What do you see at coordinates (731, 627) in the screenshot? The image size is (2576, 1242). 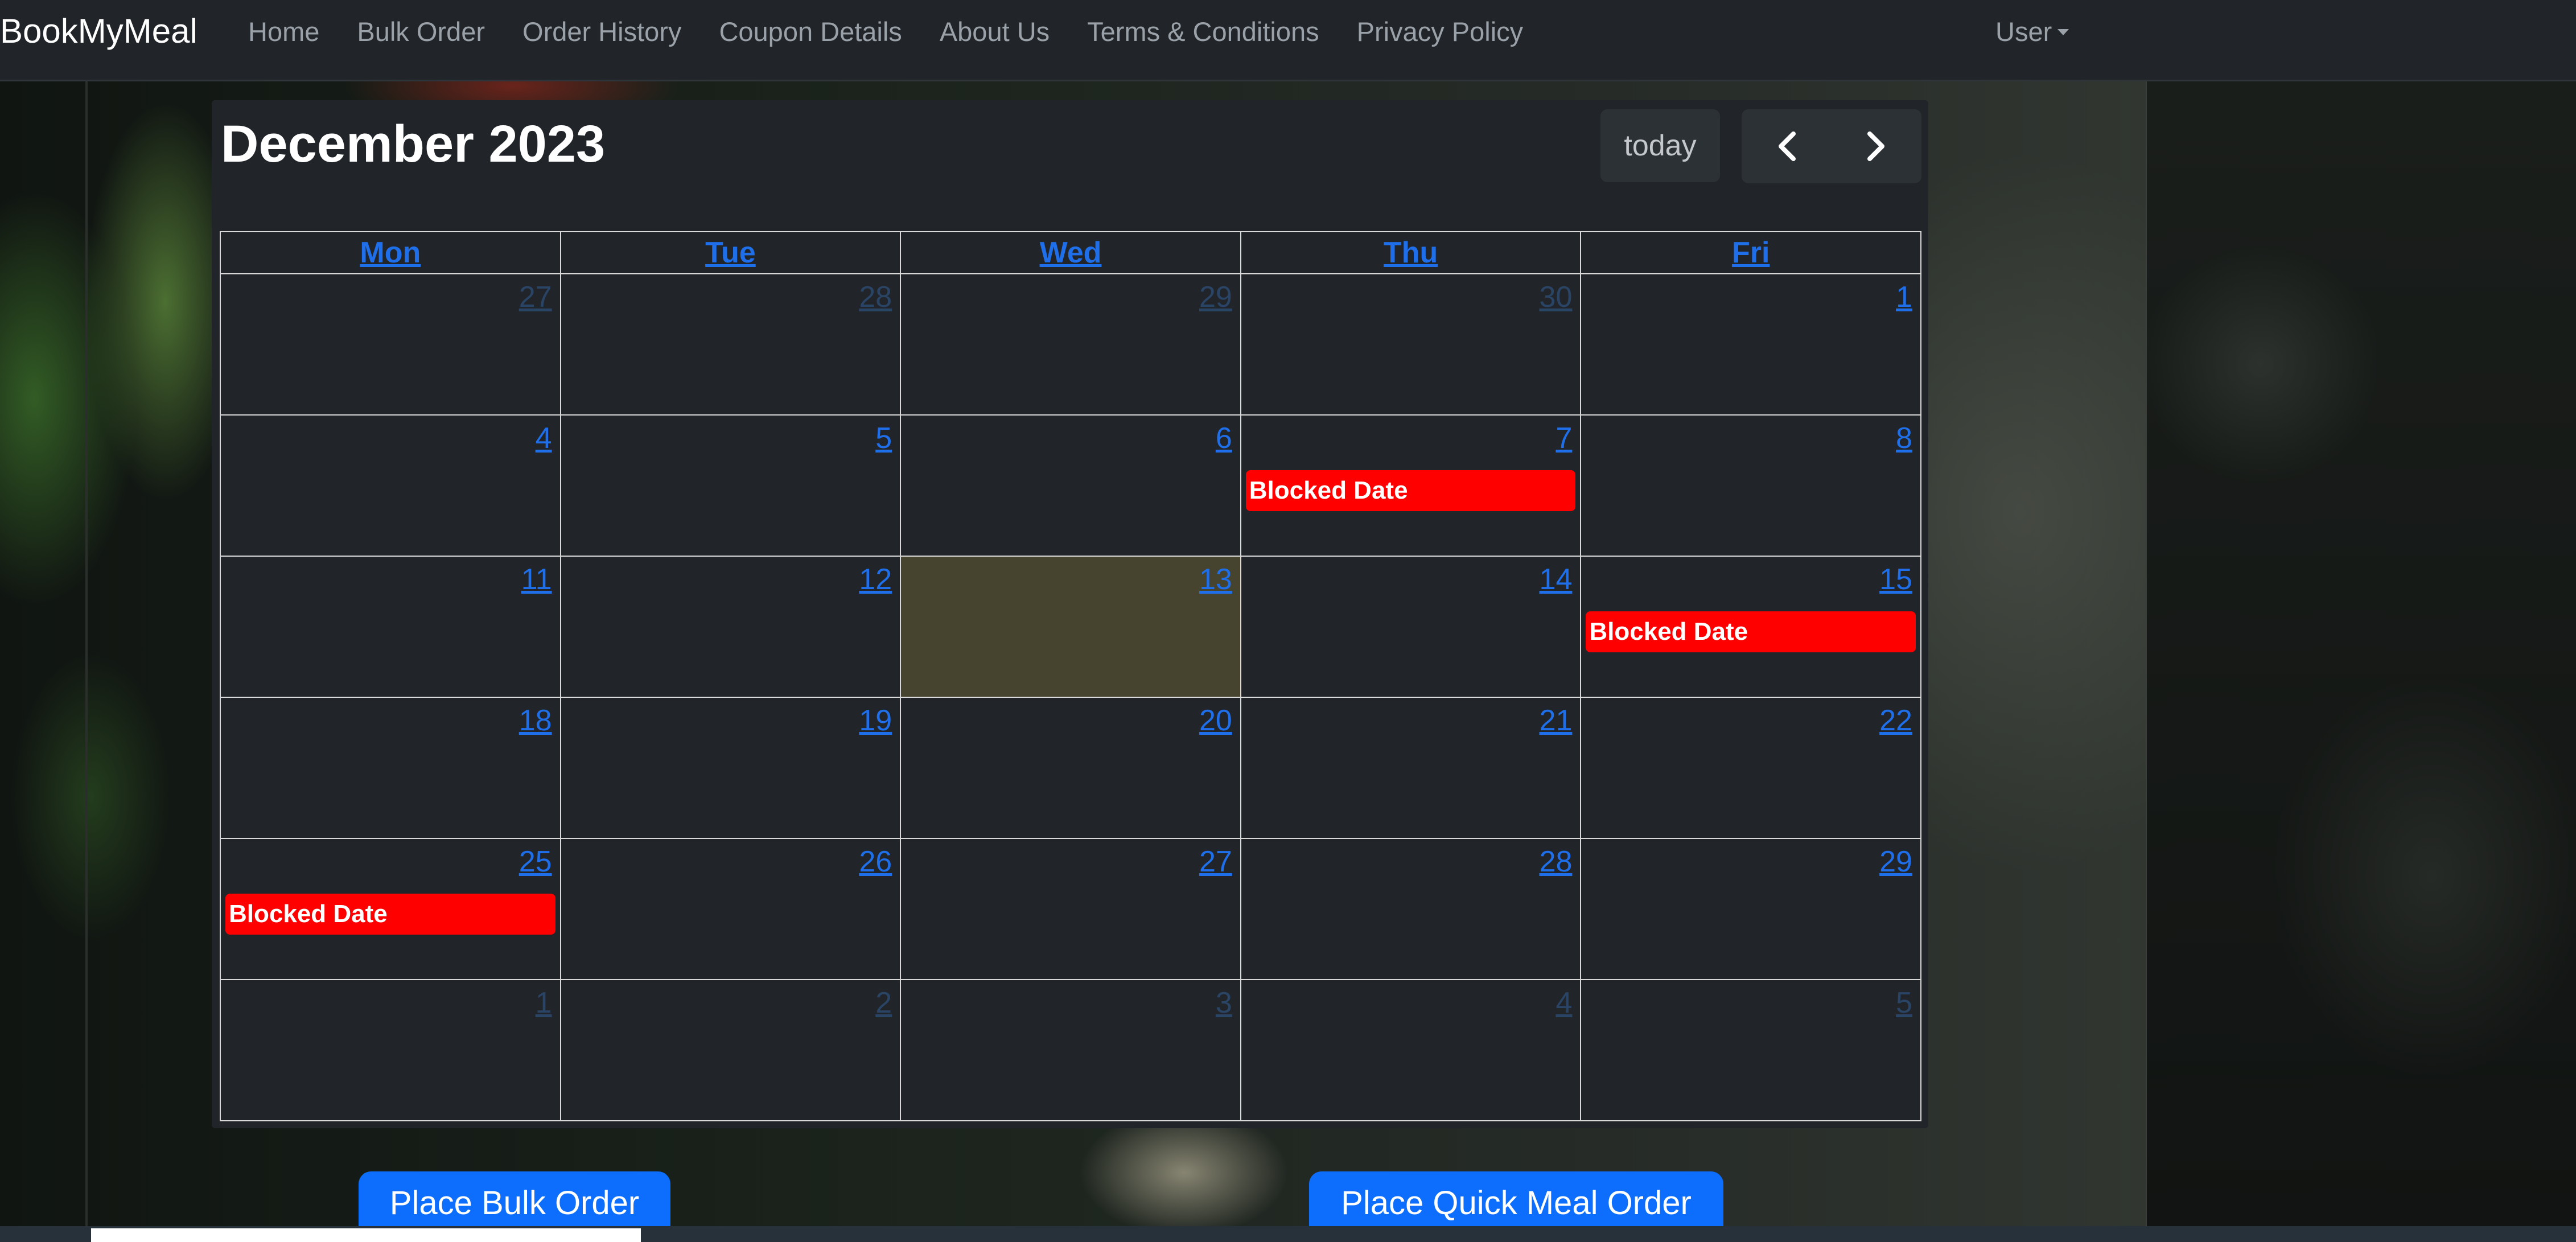 I see `calendar-day-cell: 12` at bounding box center [731, 627].